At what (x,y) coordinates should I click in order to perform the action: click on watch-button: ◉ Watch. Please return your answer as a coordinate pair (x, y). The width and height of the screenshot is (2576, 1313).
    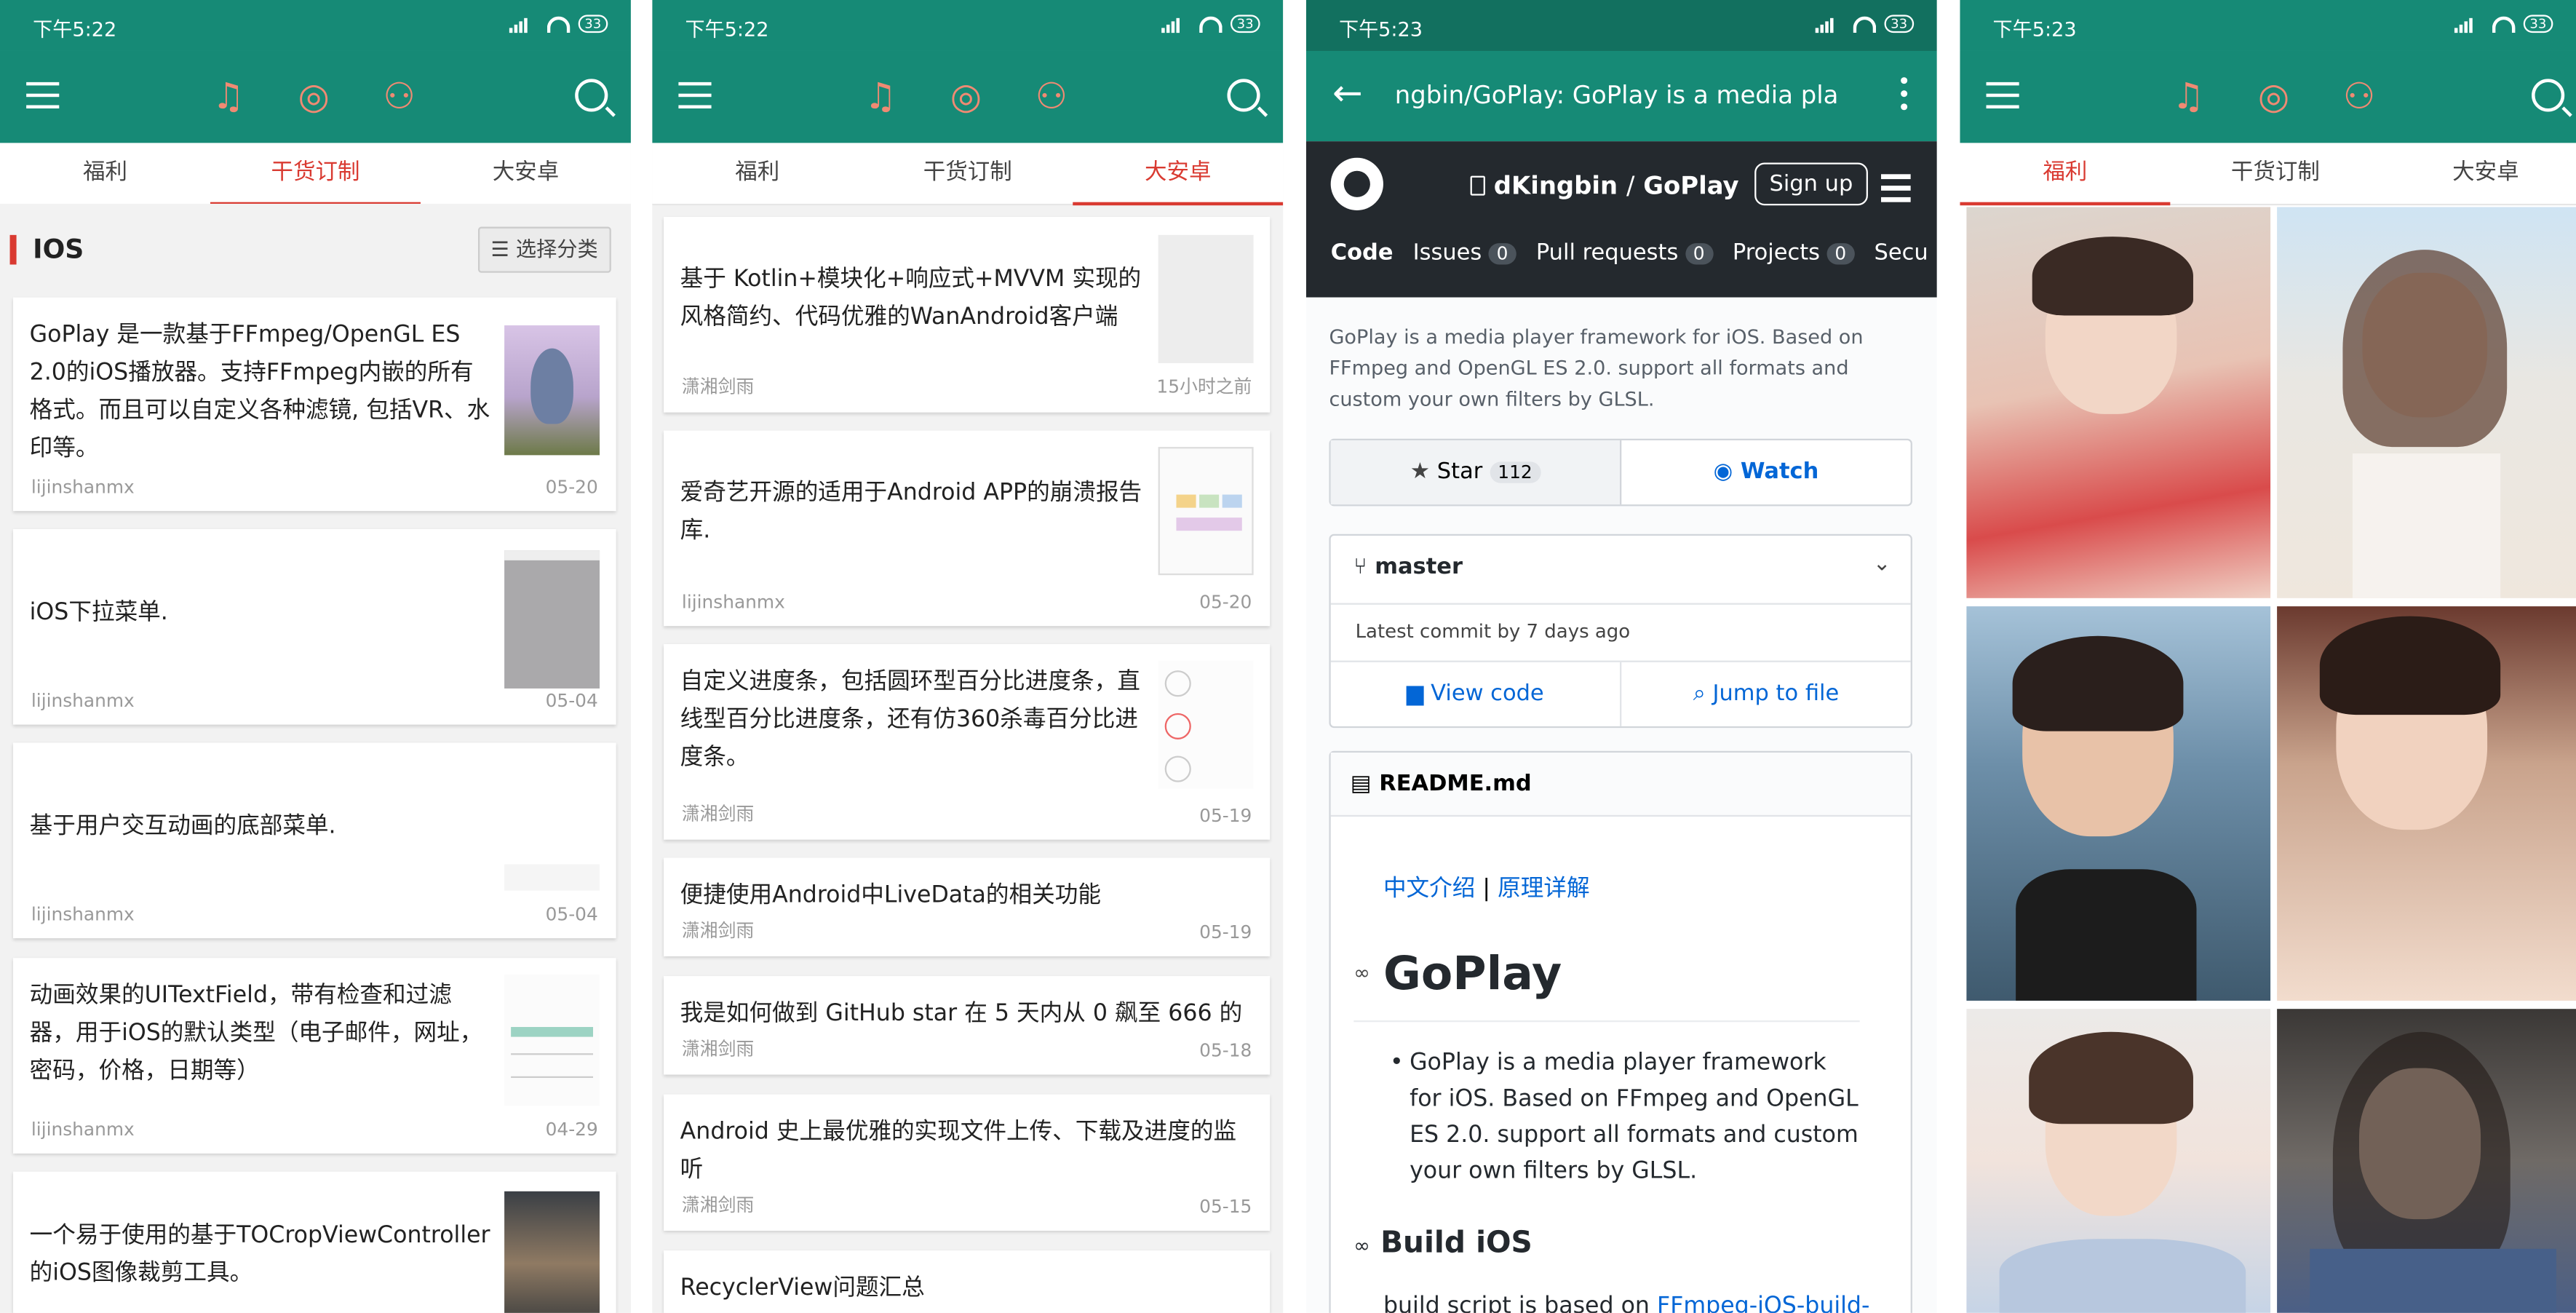
    Looking at the image, I should click on (1765, 472).